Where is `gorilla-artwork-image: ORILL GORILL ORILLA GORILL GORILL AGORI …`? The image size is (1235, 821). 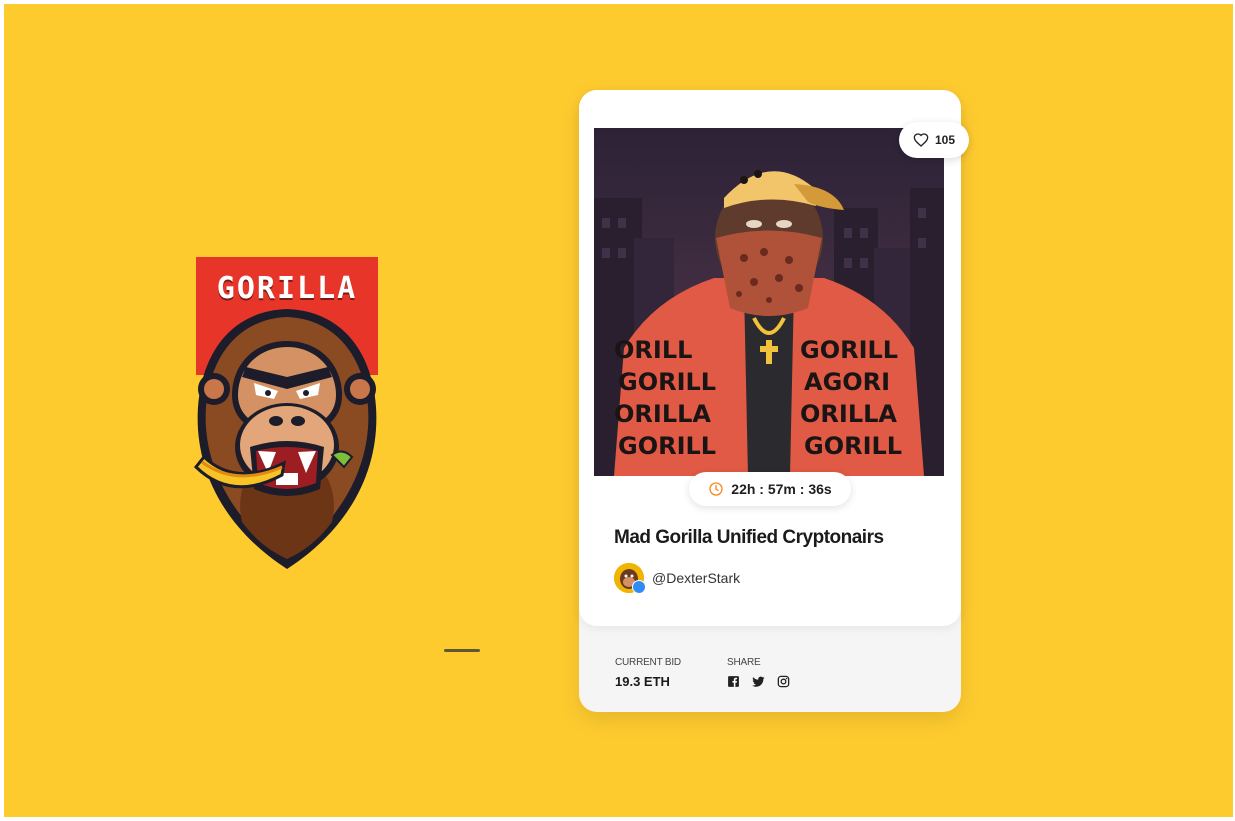 gorilla-artwork-image: ORILL GORILL ORILLA GORILL GORILL AGORI … is located at coordinates (769, 302).